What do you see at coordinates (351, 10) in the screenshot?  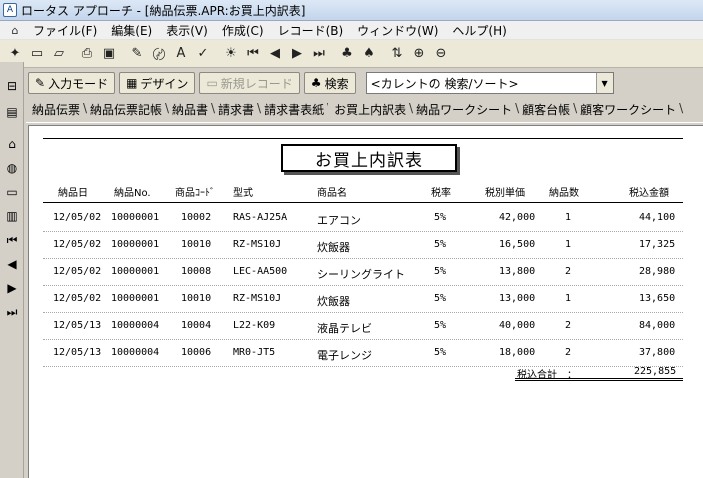 I see `title-bar: A ロータス アプローチ - [納品伝票.APR:お買上内訳表]` at bounding box center [351, 10].